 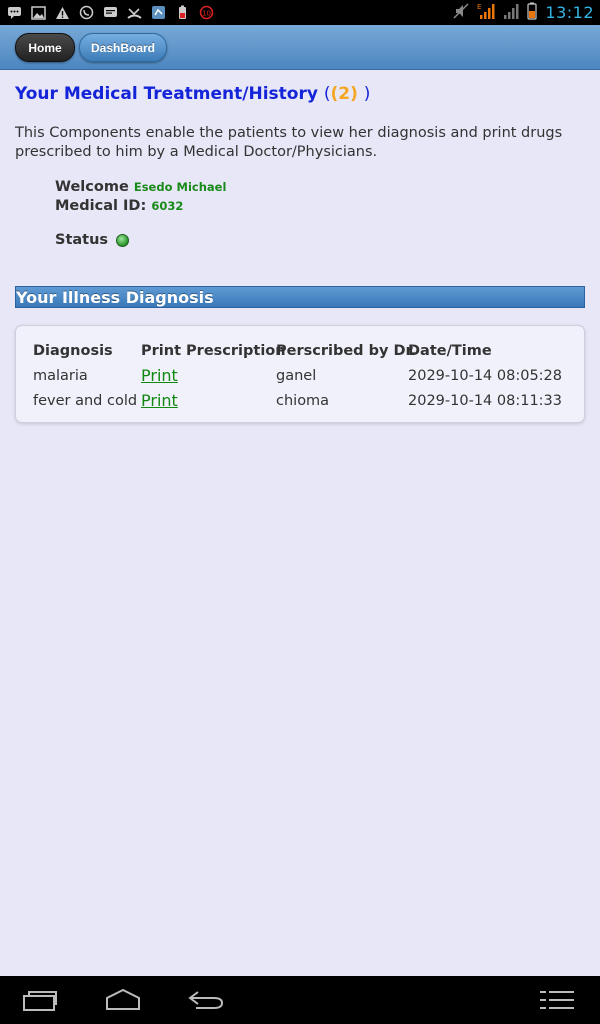 I want to click on recent-apps-icon, so click(x=40, y=1002).